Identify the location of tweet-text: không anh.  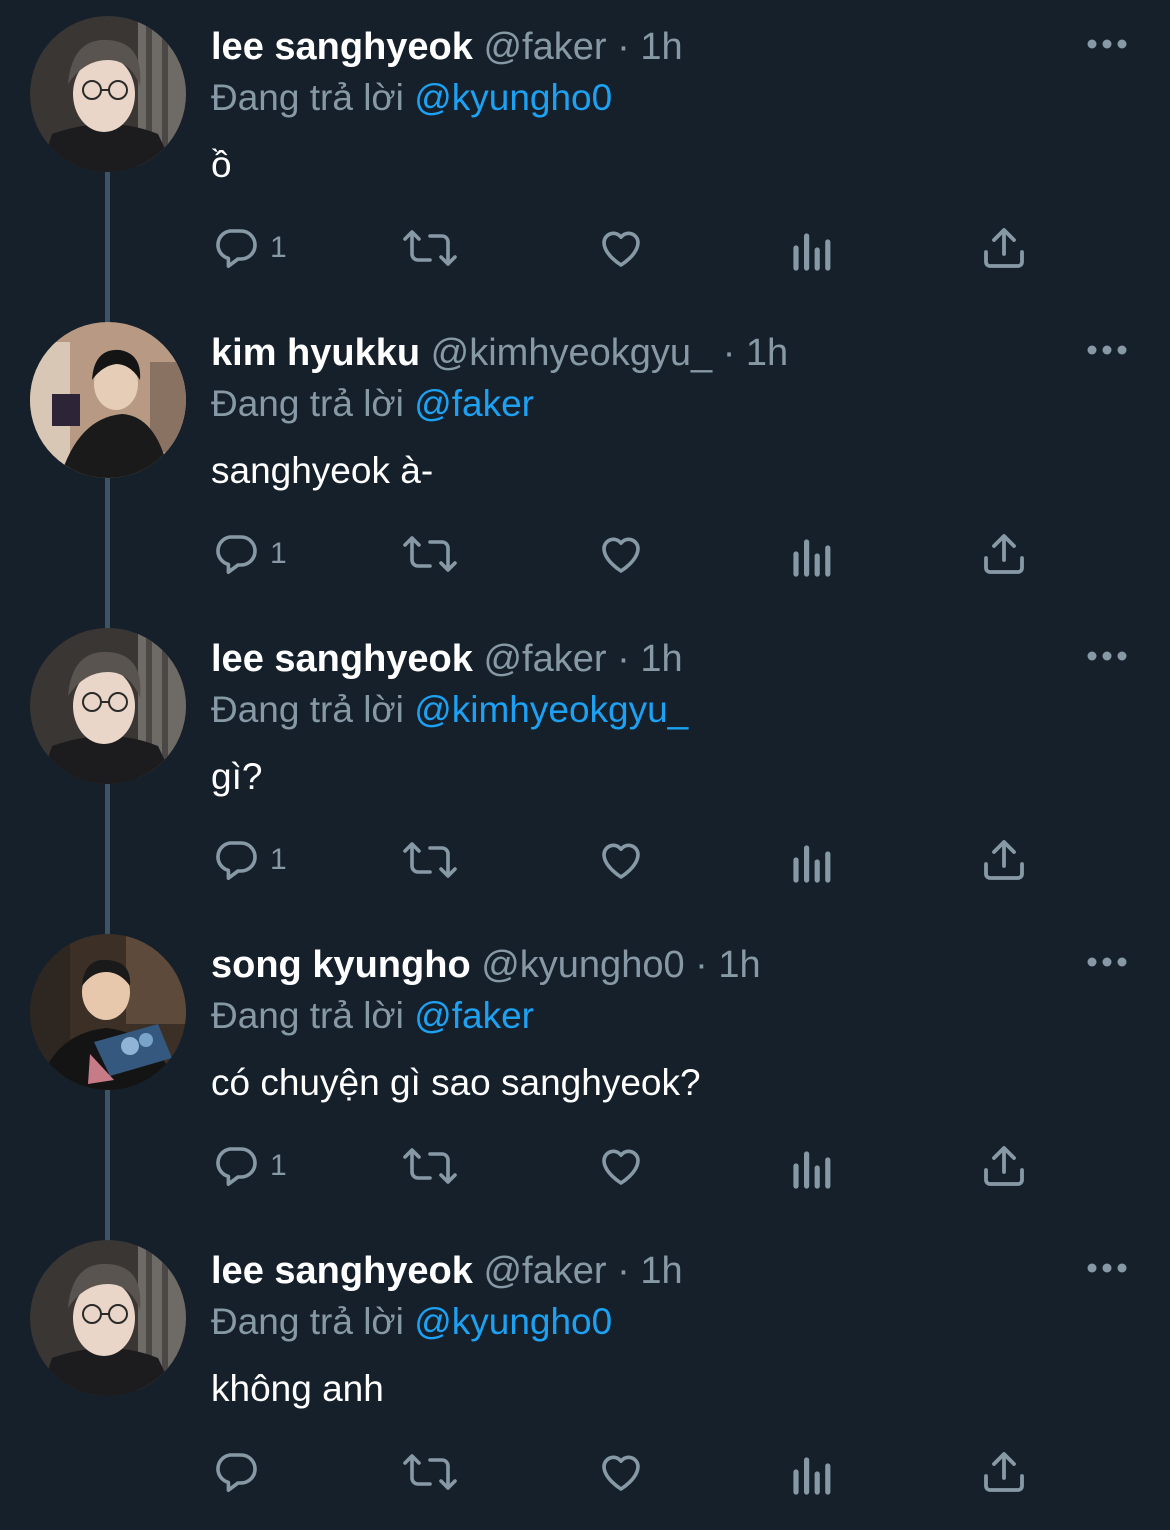
(297, 1388).